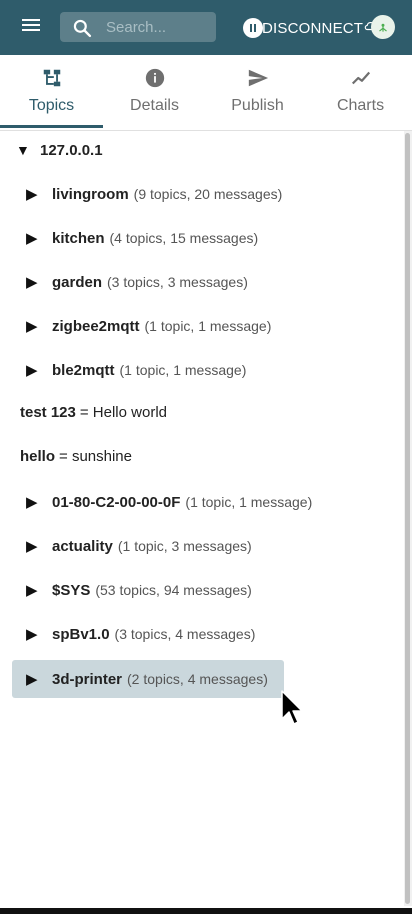  I want to click on node-meta: (3 topics, 3 messages), so click(177, 282).